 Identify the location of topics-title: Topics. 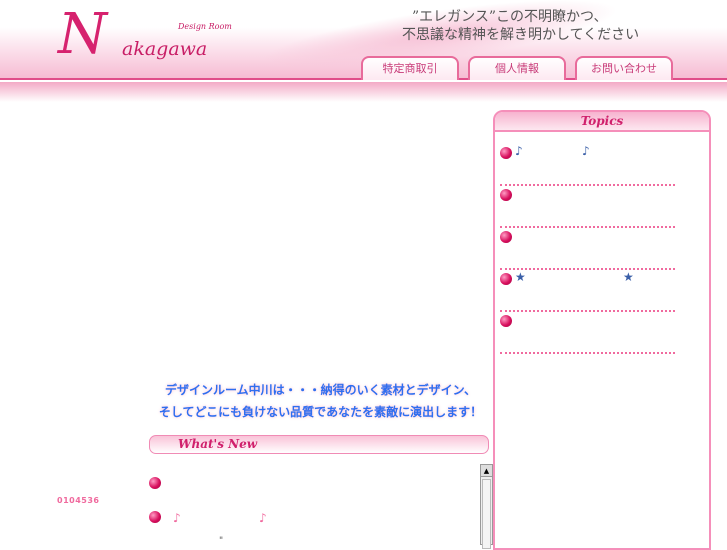
(602, 122).